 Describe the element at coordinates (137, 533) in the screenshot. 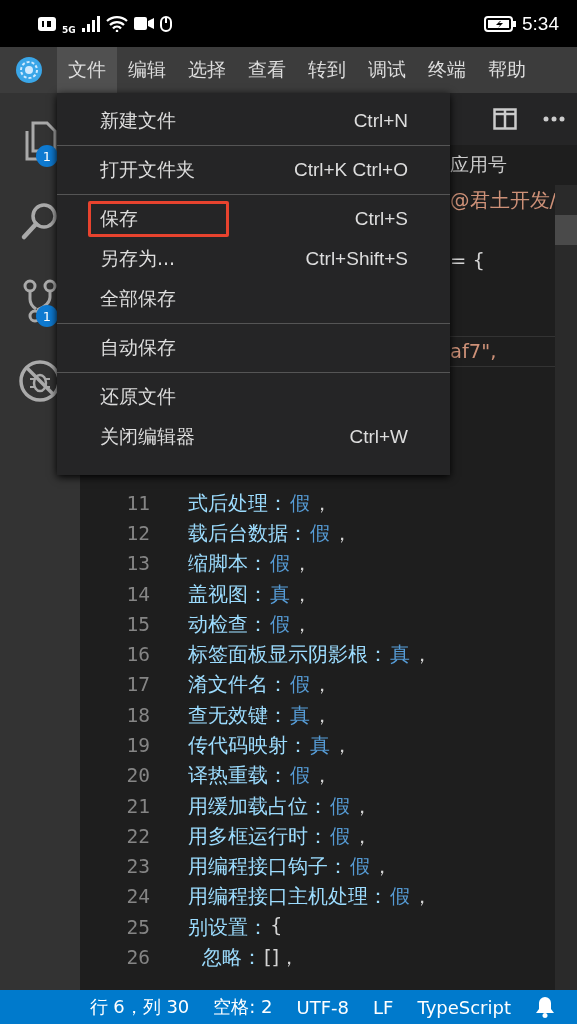

I see `line-number: 12` at that location.